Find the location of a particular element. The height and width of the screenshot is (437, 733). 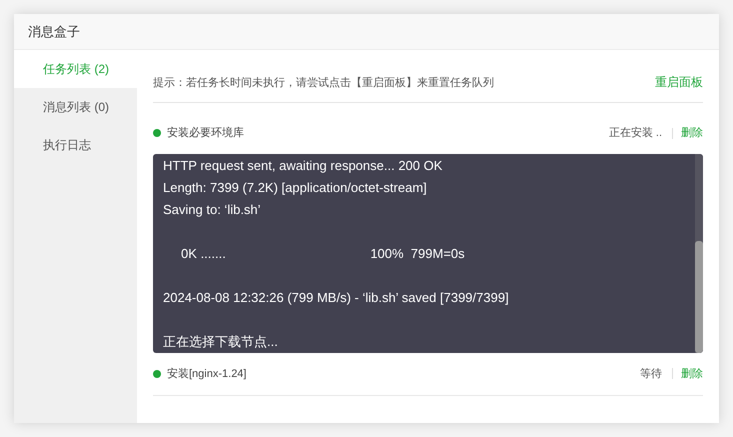

sidebar-item: 执行日志 is located at coordinates (75, 145).